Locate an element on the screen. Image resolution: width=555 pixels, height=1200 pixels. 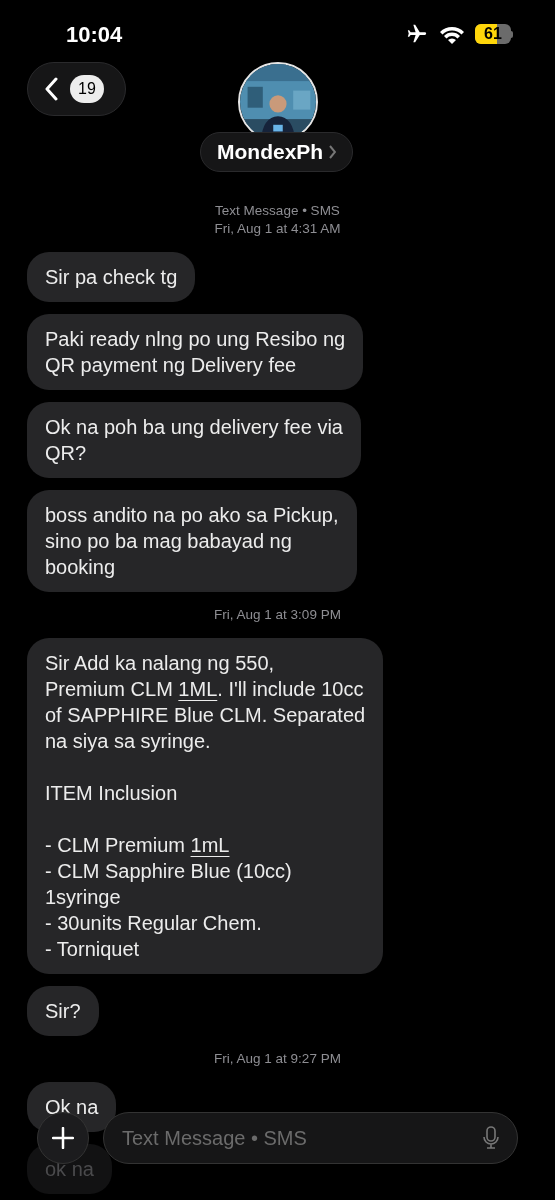
timestamp: Fri, Aug 1 at 4:31 AM is located at coordinates (277, 229).